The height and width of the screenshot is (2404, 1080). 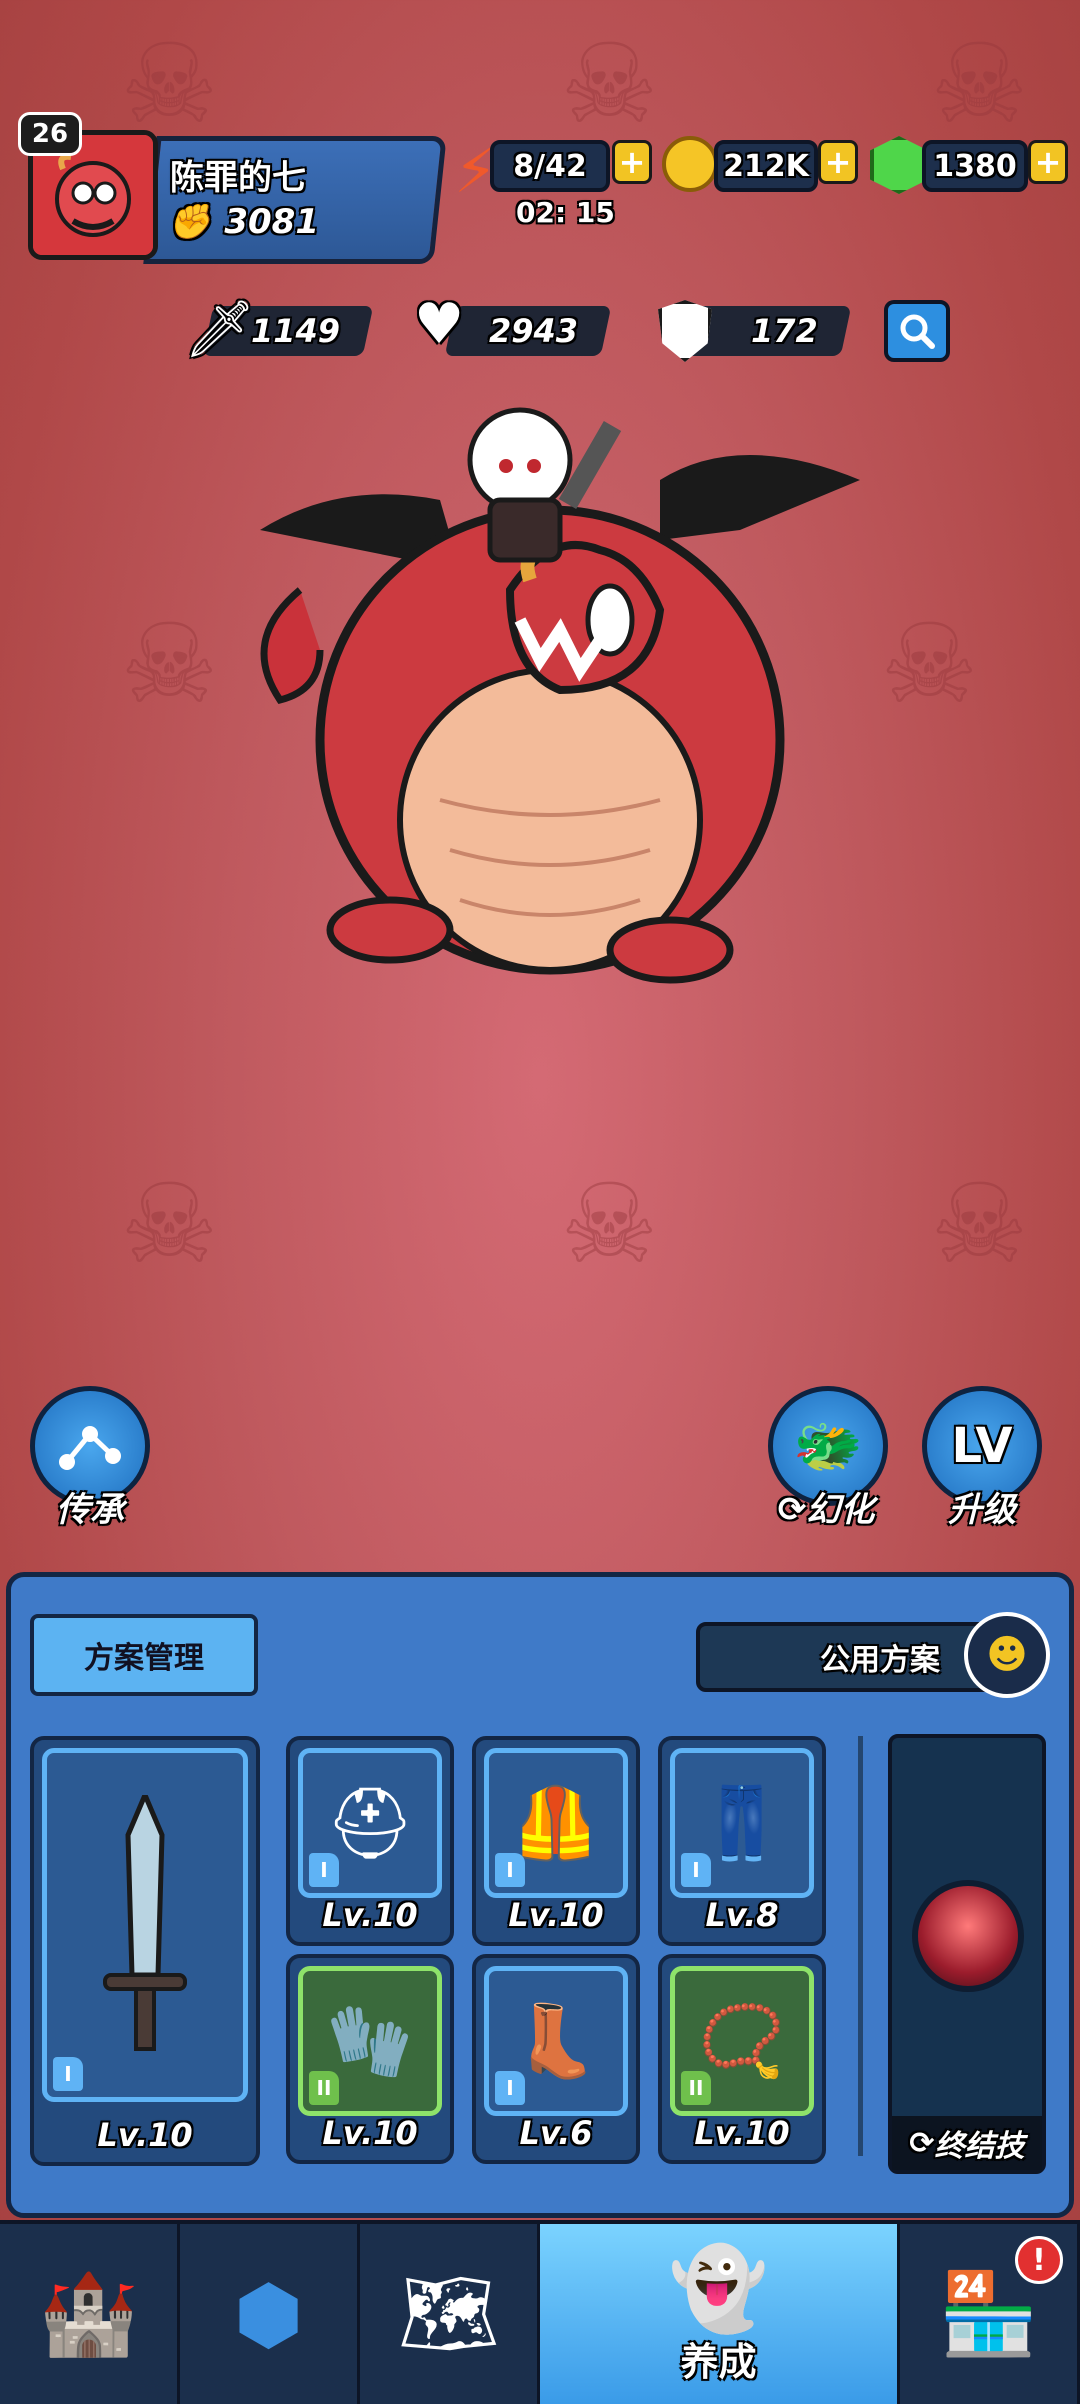 I want to click on gem-counter: 1380, so click(x=975, y=166).